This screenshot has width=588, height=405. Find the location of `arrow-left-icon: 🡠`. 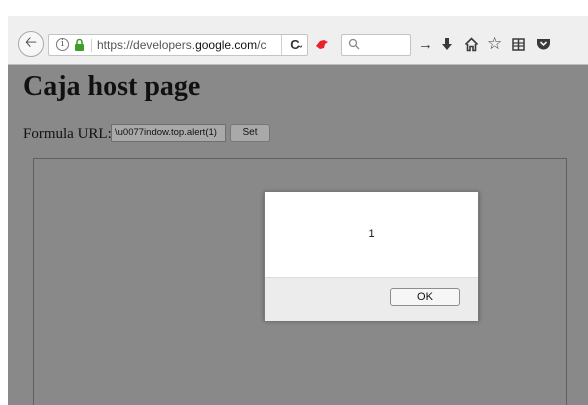

arrow-left-icon: 🡠 is located at coordinates (31, 42).